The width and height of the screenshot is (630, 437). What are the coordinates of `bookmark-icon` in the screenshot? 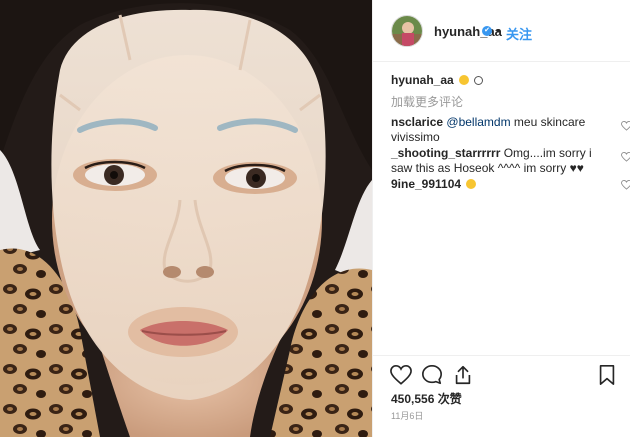 It's located at (607, 375).